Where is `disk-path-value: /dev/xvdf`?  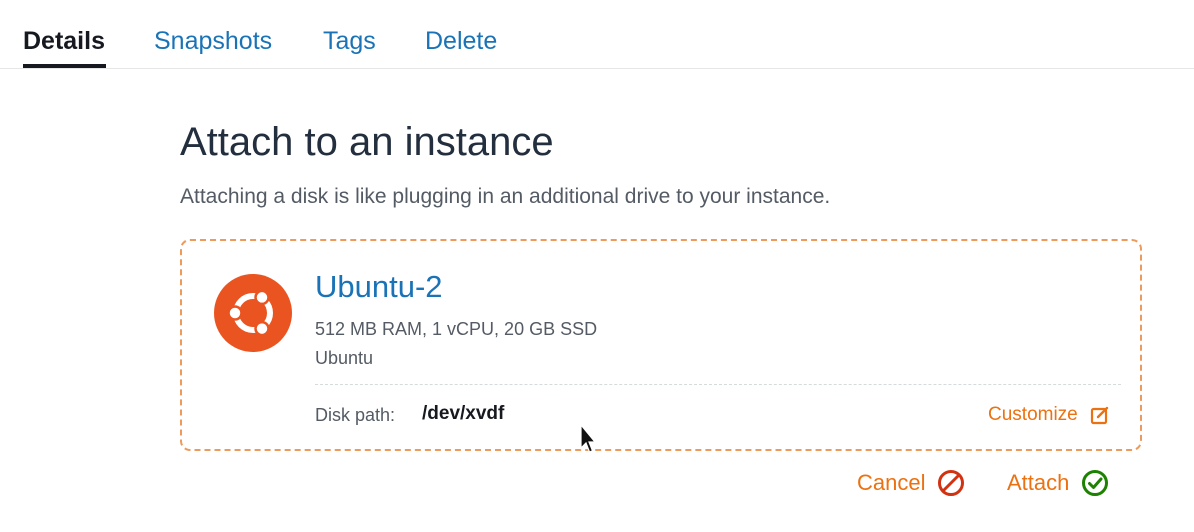
disk-path-value: /dev/xvdf is located at coordinates (463, 413).